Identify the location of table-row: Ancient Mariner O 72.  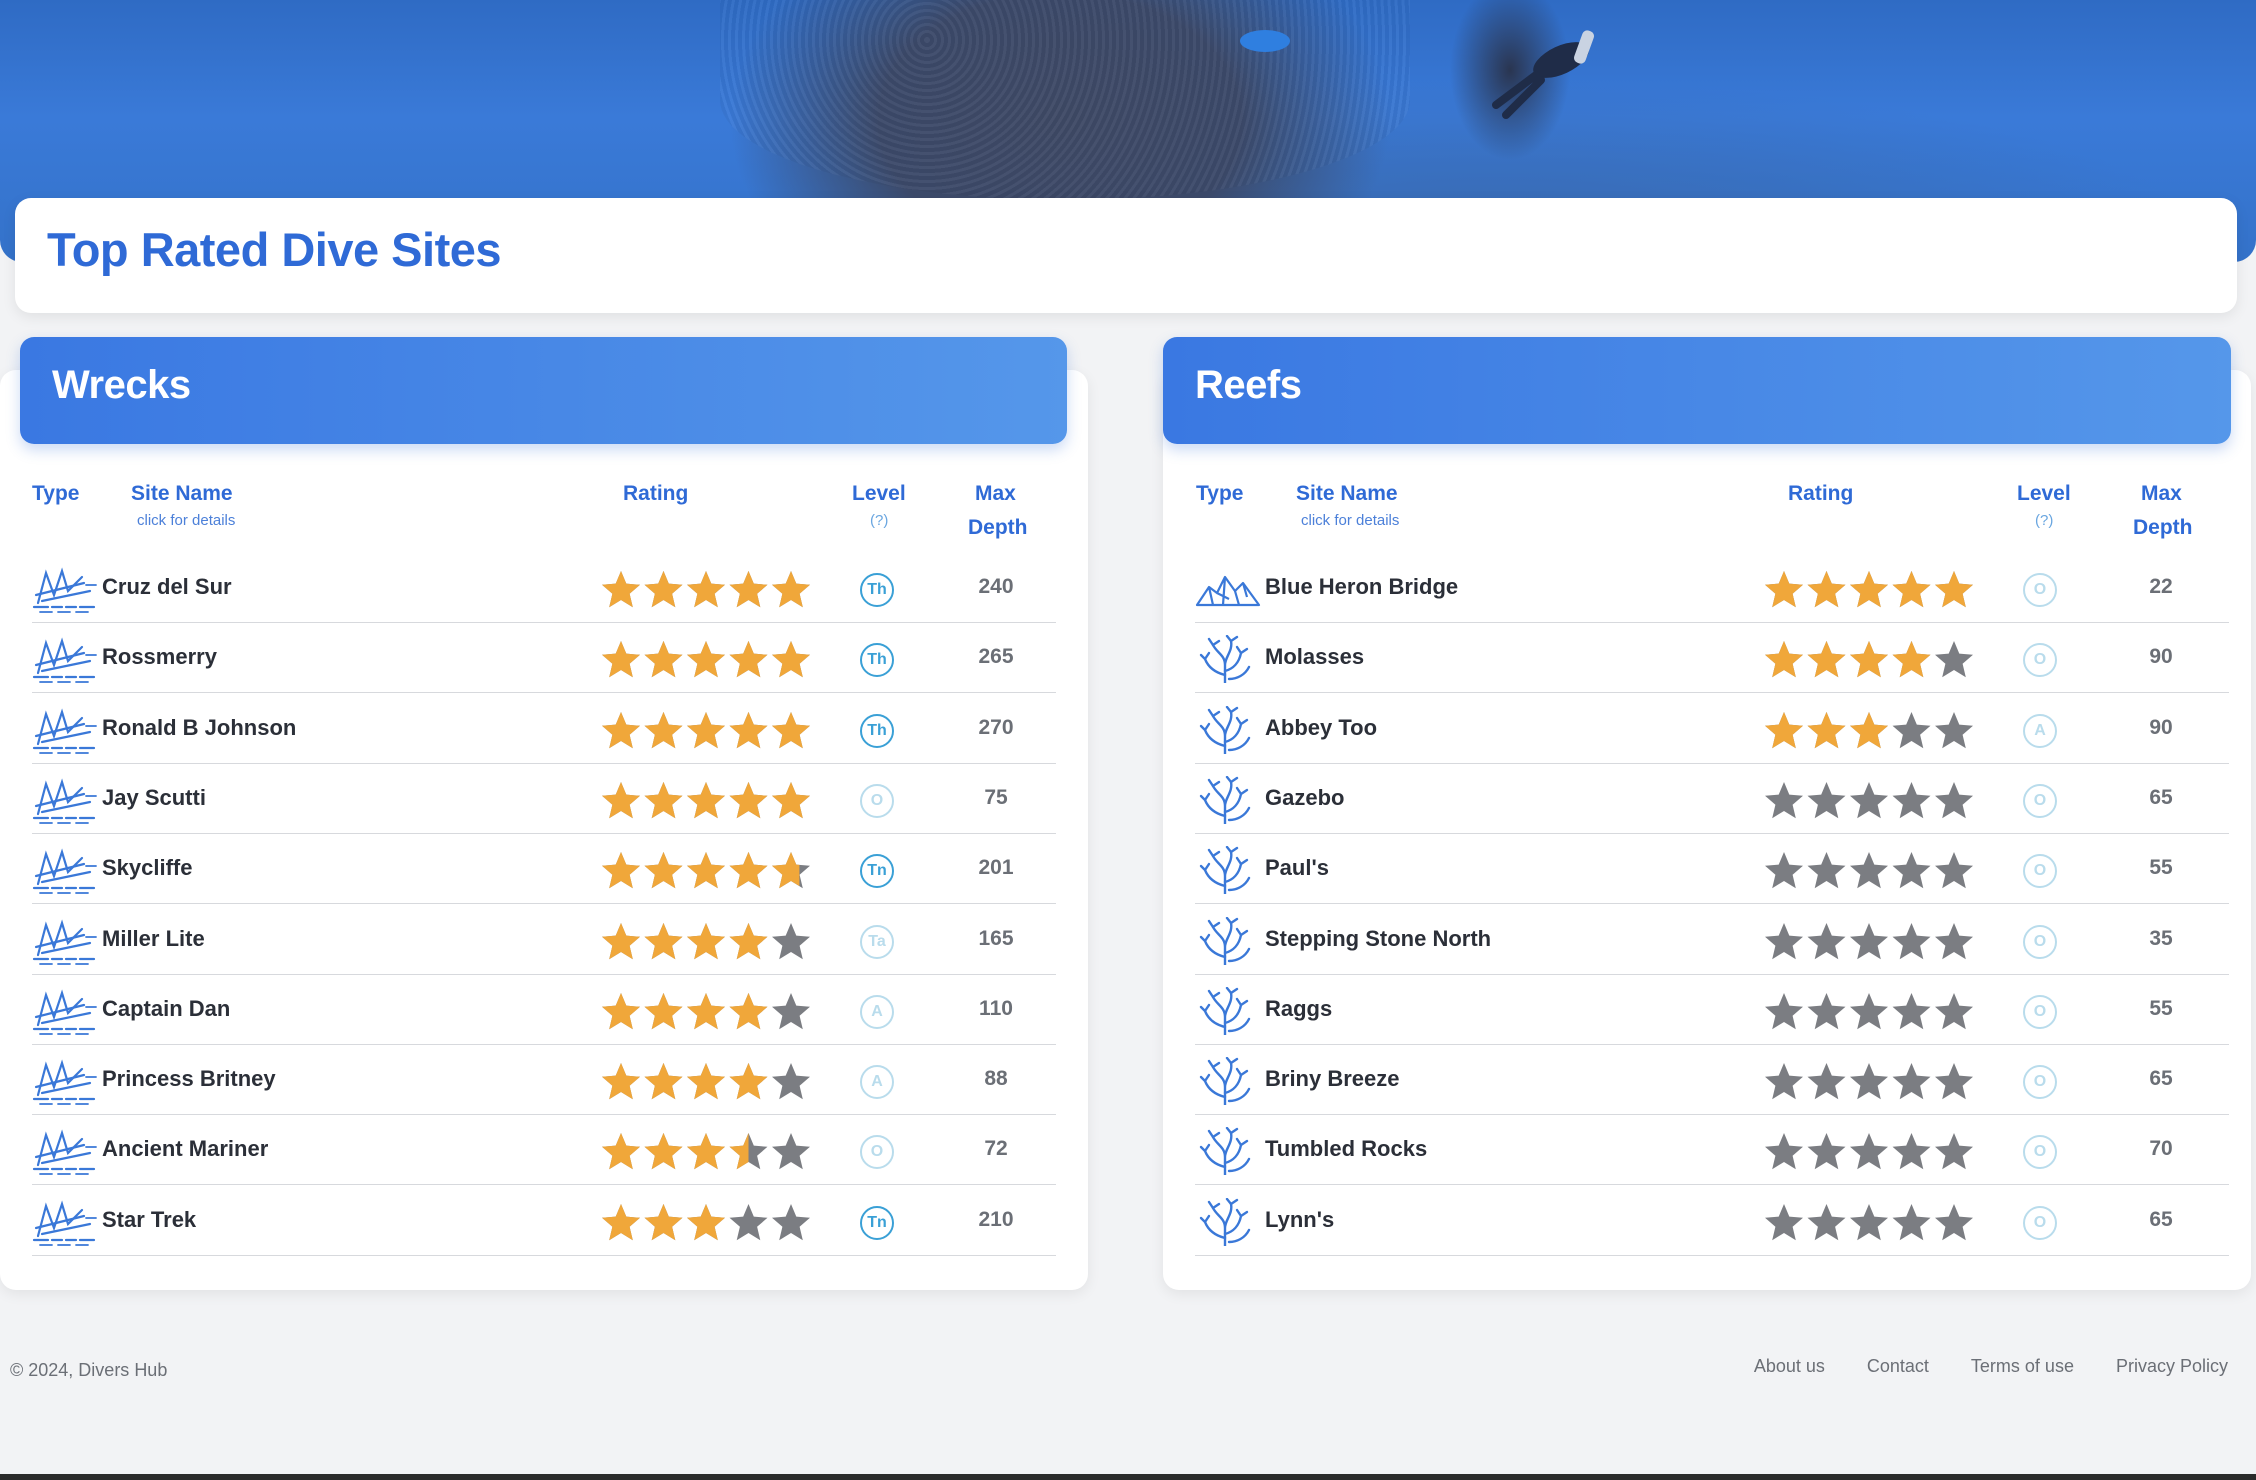
(544, 1150).